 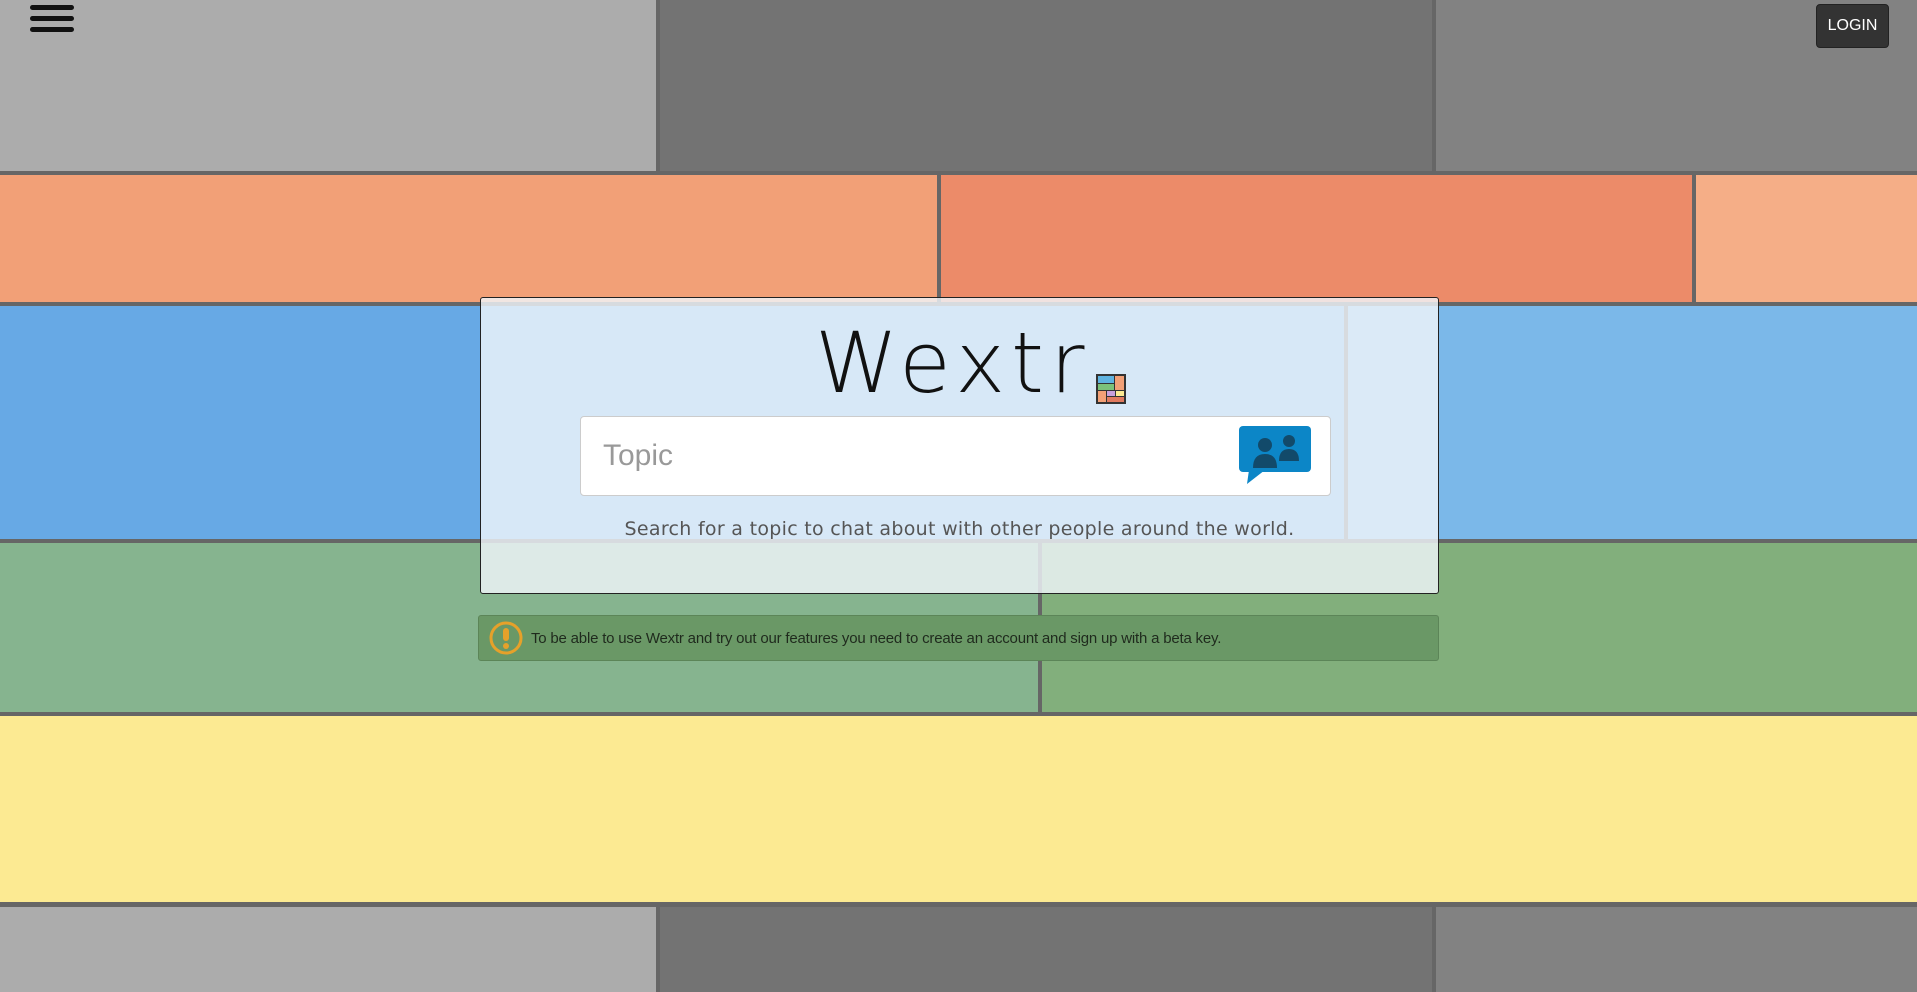 I want to click on chat-people-icon, so click(x=1276, y=456).